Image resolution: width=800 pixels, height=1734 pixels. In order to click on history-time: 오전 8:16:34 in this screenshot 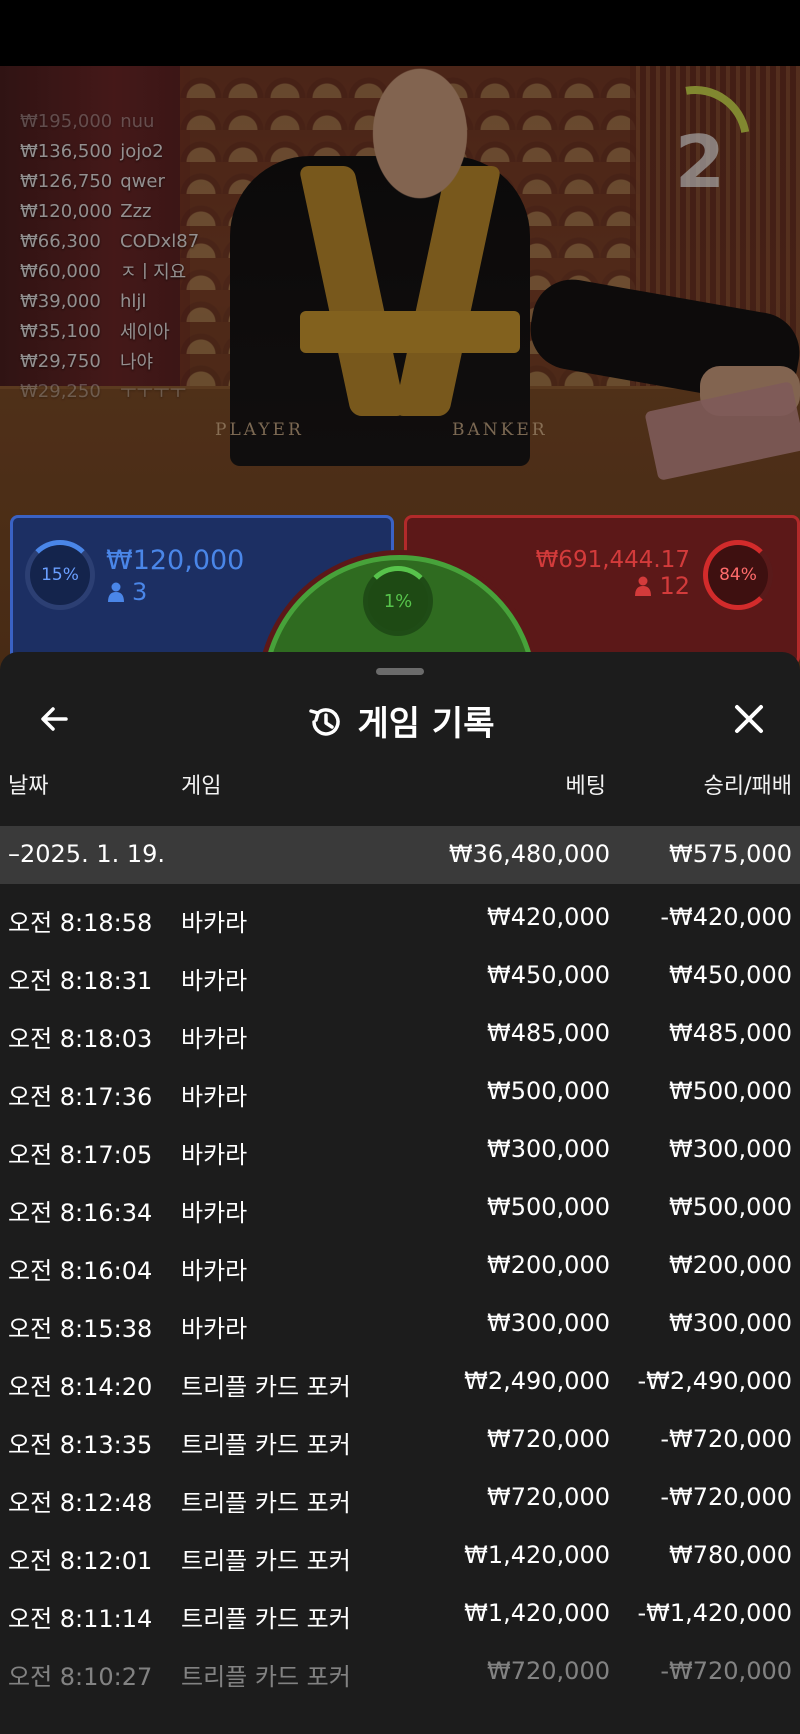, I will do `click(80, 1213)`.